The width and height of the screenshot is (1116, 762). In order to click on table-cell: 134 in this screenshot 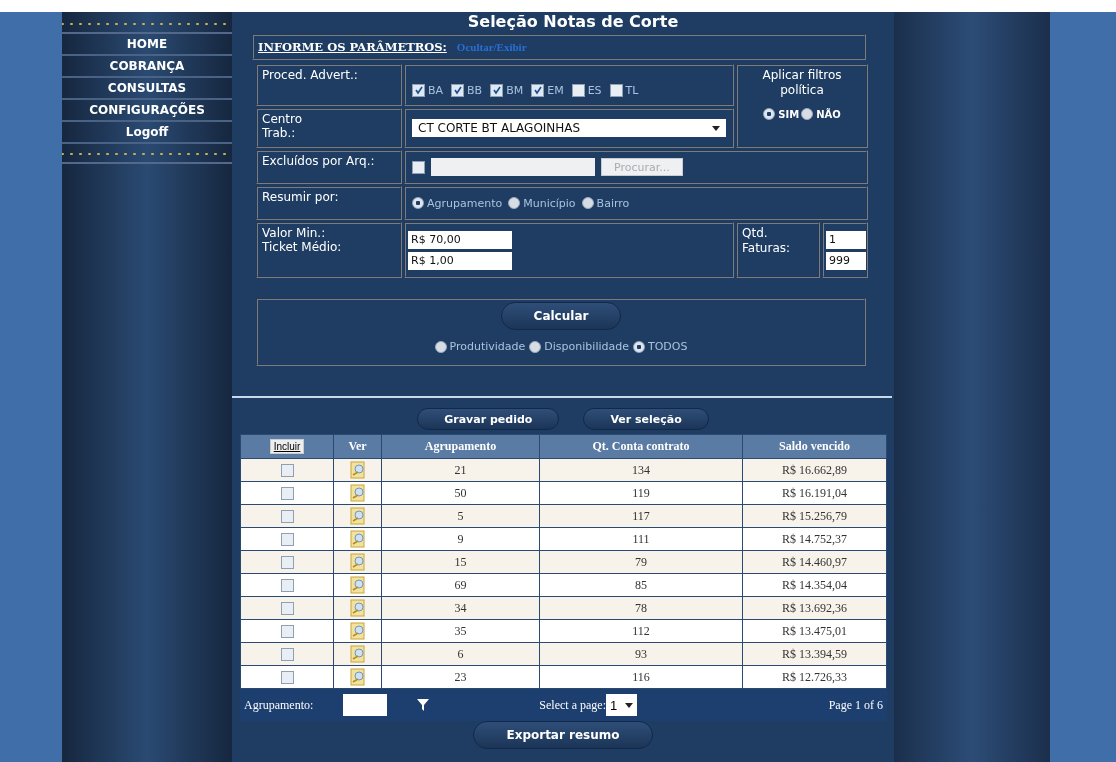, I will do `click(641, 470)`.